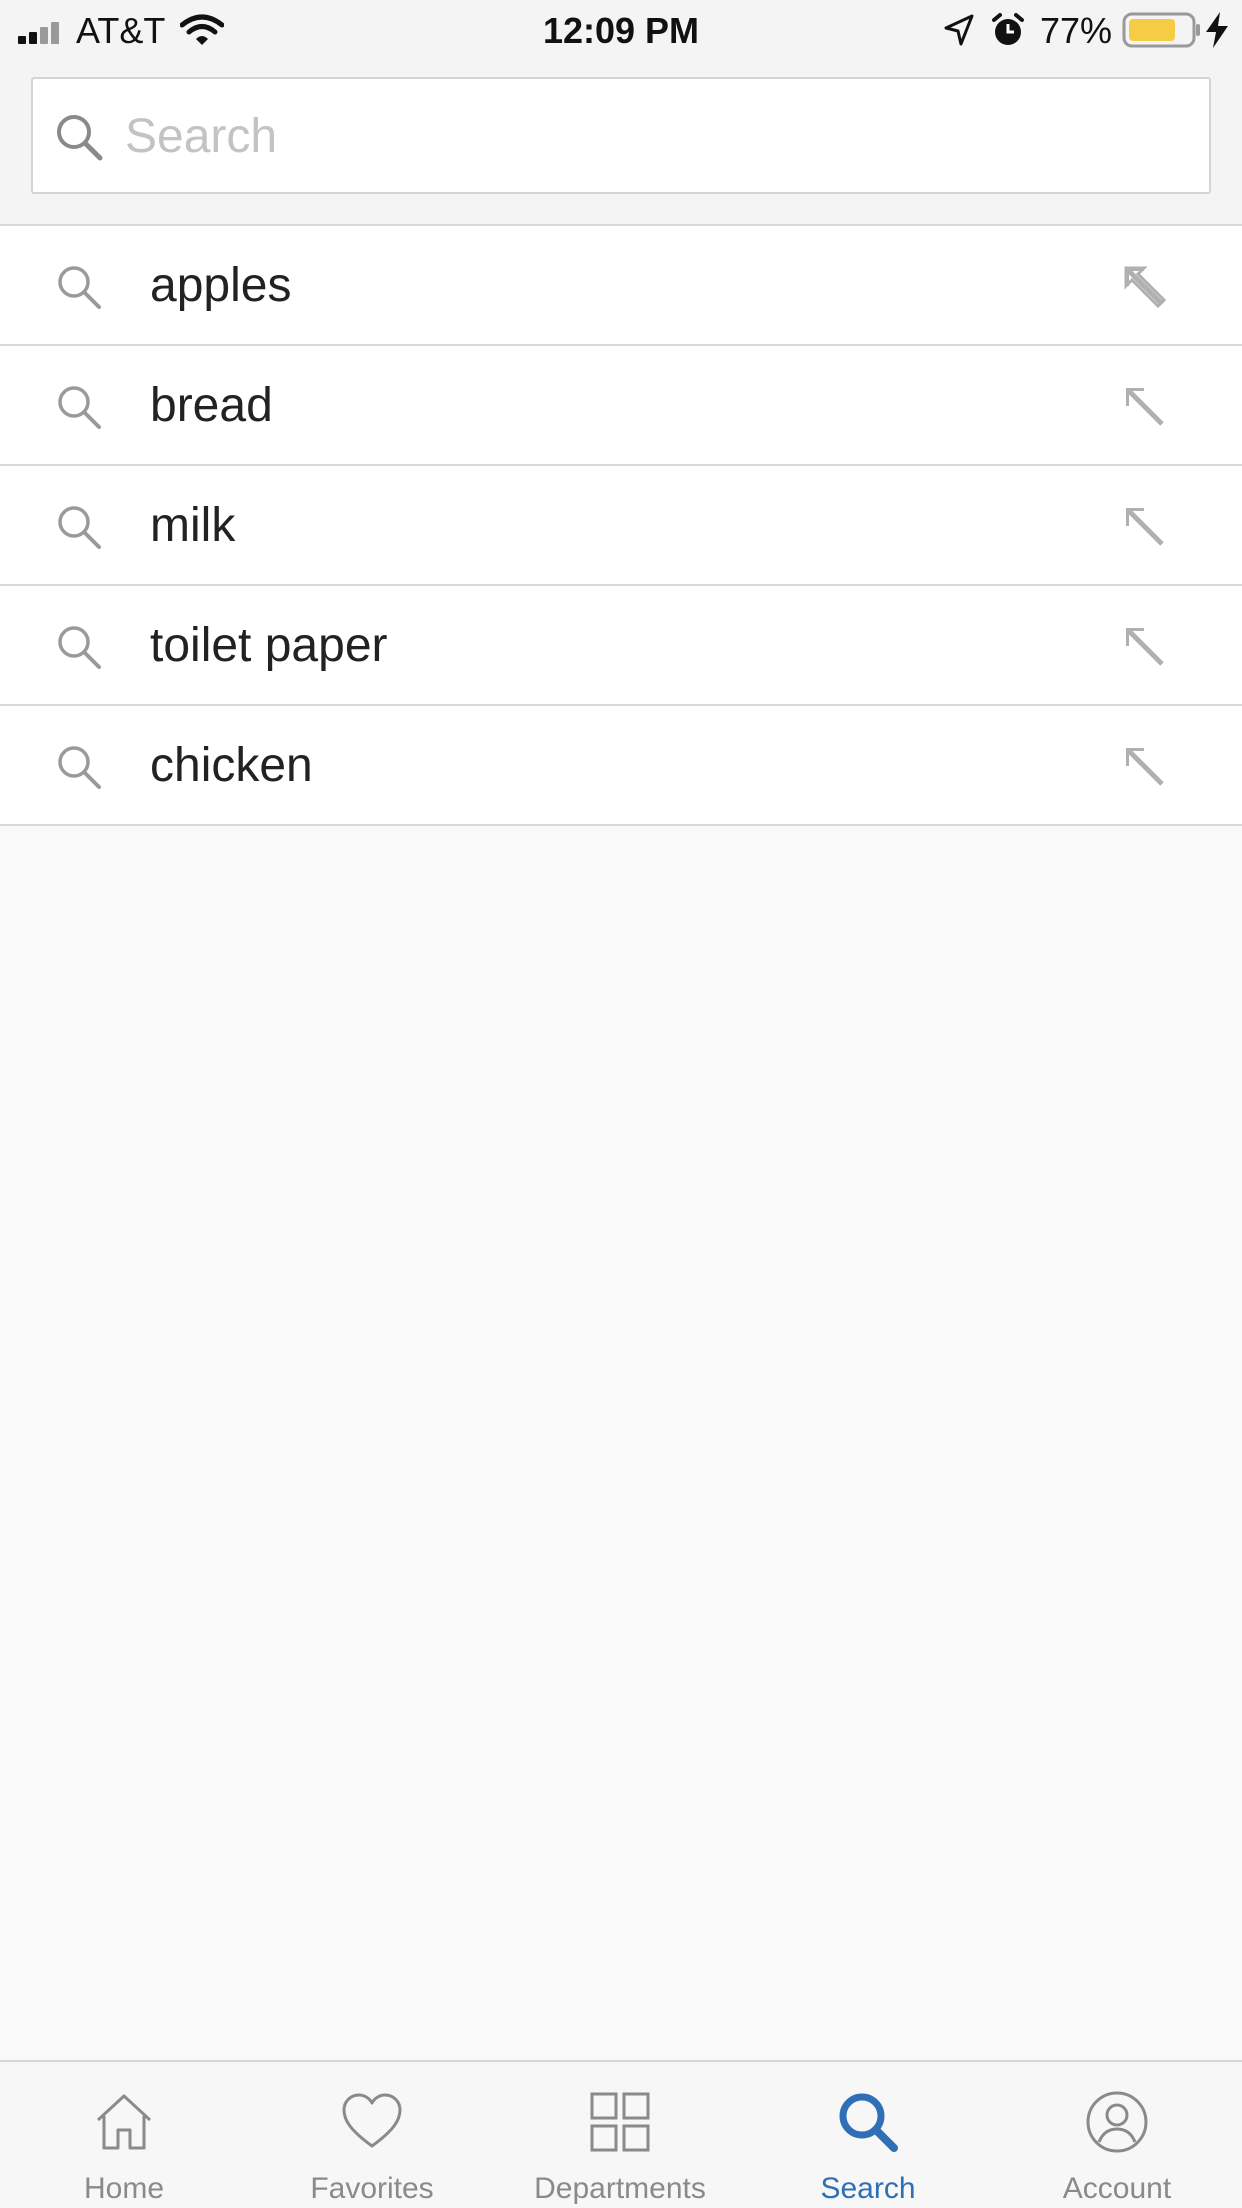 This screenshot has width=1242, height=2208. Describe the element at coordinates (621, 646) in the screenshot. I see `suggestion-item-toilet-paper: toilet paper` at that location.